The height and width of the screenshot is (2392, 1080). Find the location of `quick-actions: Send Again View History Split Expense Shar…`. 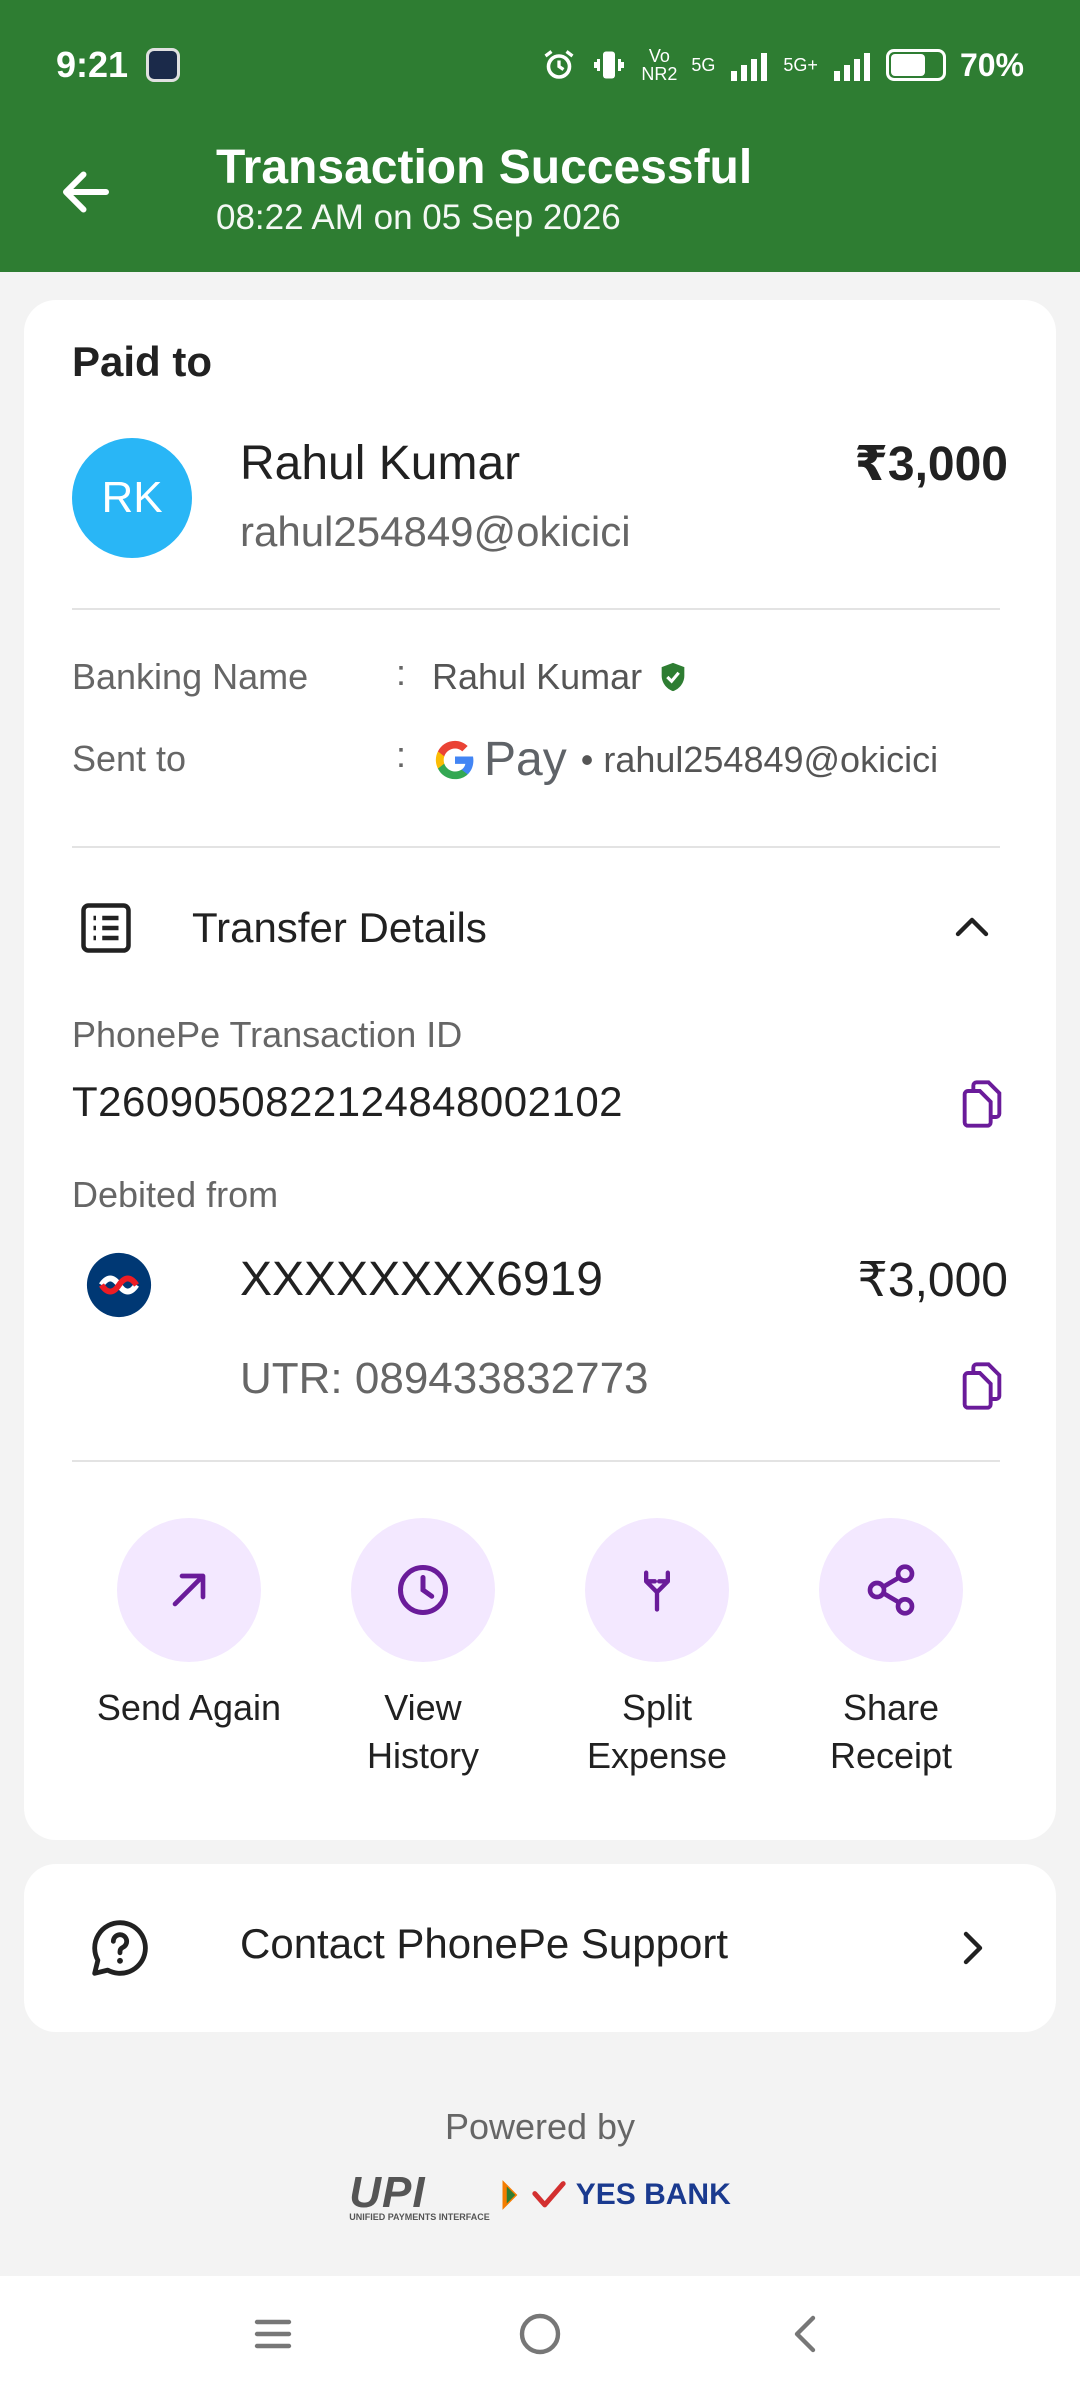

quick-actions: Send Again View History Split Expense Shar… is located at coordinates (540, 1658).